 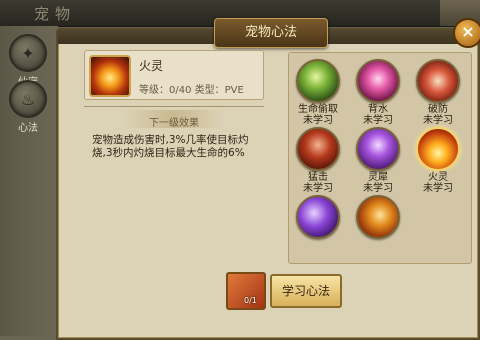 I want to click on skill-life-steal: 生命偷取 未学习, so click(x=318, y=92).